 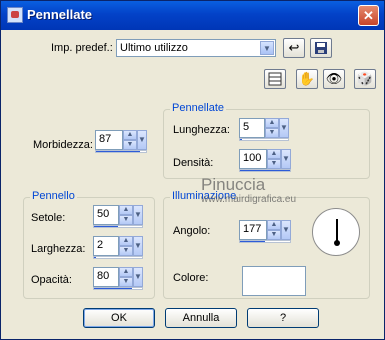 What do you see at coordinates (264, 139) in the screenshot?
I see `length-slider` at bounding box center [264, 139].